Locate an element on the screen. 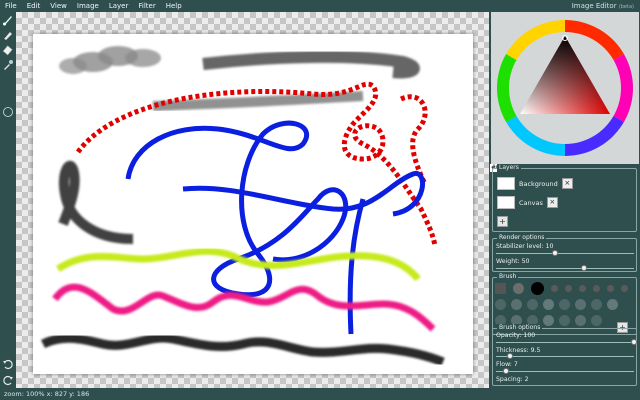 The image size is (640, 400). thickness-slider is located at coordinates (565, 356).